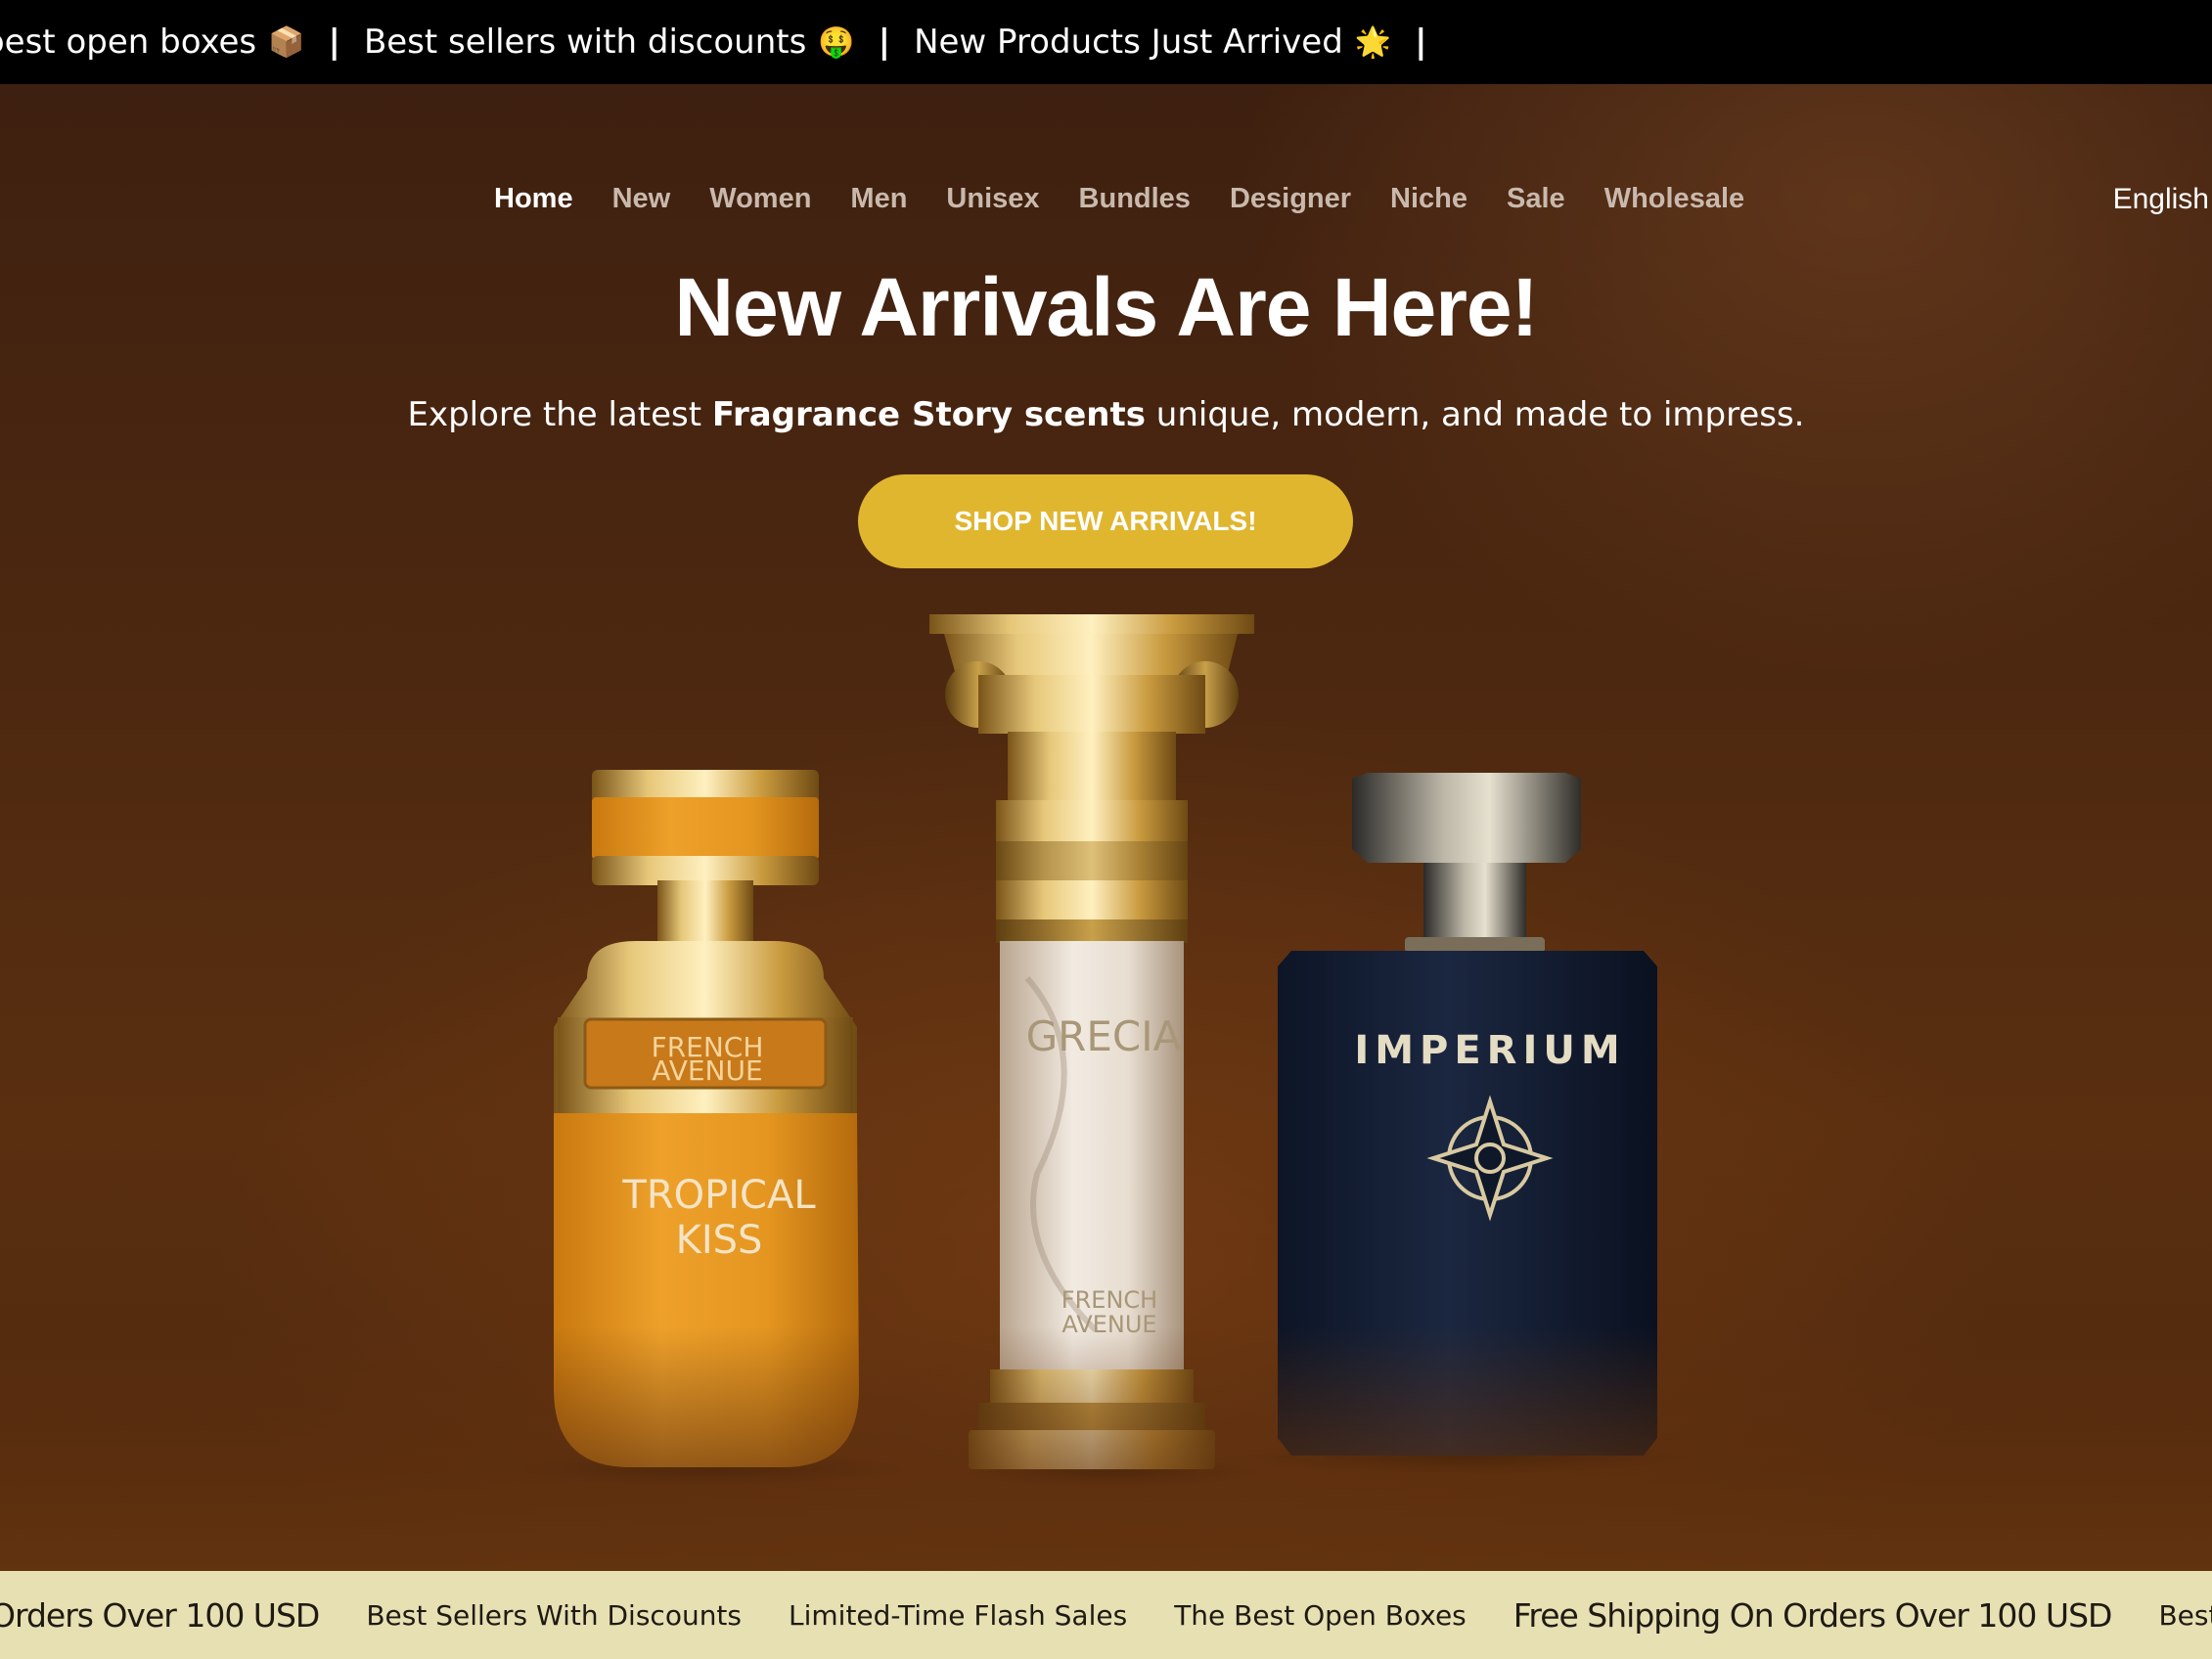  Describe the element at coordinates (1320, 1615) in the screenshot. I see `promo-item: The Best Open Boxes` at that location.